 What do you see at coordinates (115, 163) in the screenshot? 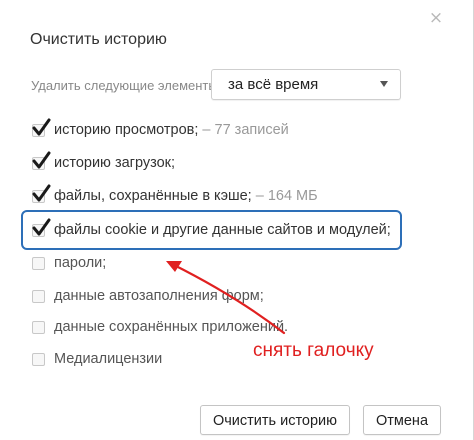
I see `option-label: историю загрузок;` at bounding box center [115, 163].